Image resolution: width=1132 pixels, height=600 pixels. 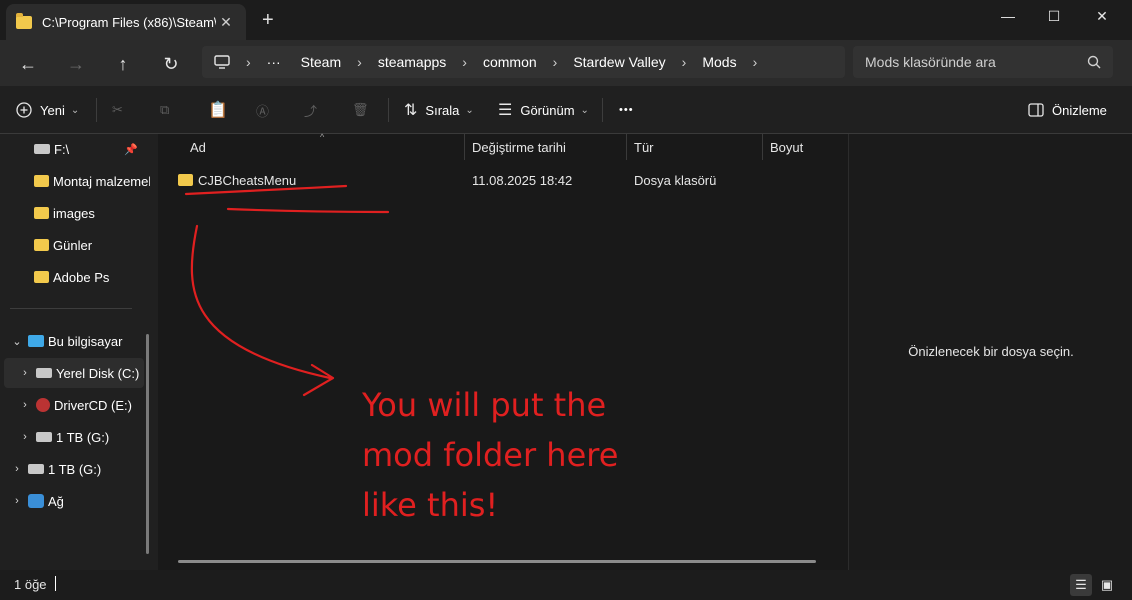 What do you see at coordinates (430, 505) in the screenshot?
I see `annotation-line: like this!` at bounding box center [430, 505].